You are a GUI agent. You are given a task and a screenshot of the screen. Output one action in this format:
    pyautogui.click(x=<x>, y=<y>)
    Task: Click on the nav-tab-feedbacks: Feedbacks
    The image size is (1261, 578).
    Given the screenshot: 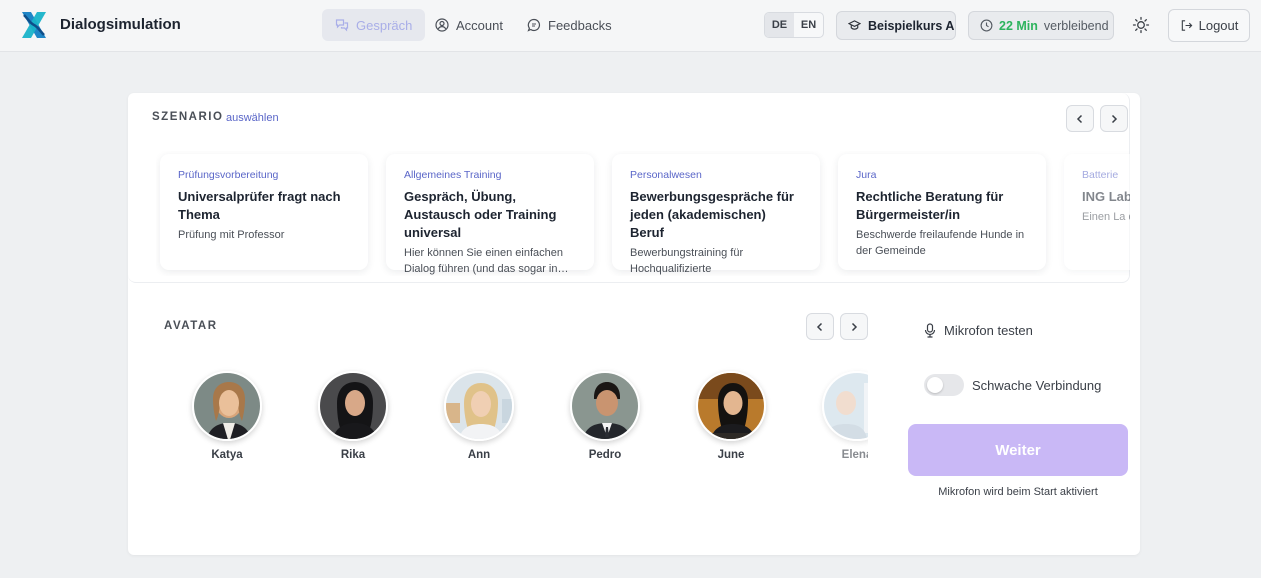 What is the action you would take?
    pyautogui.click(x=569, y=25)
    